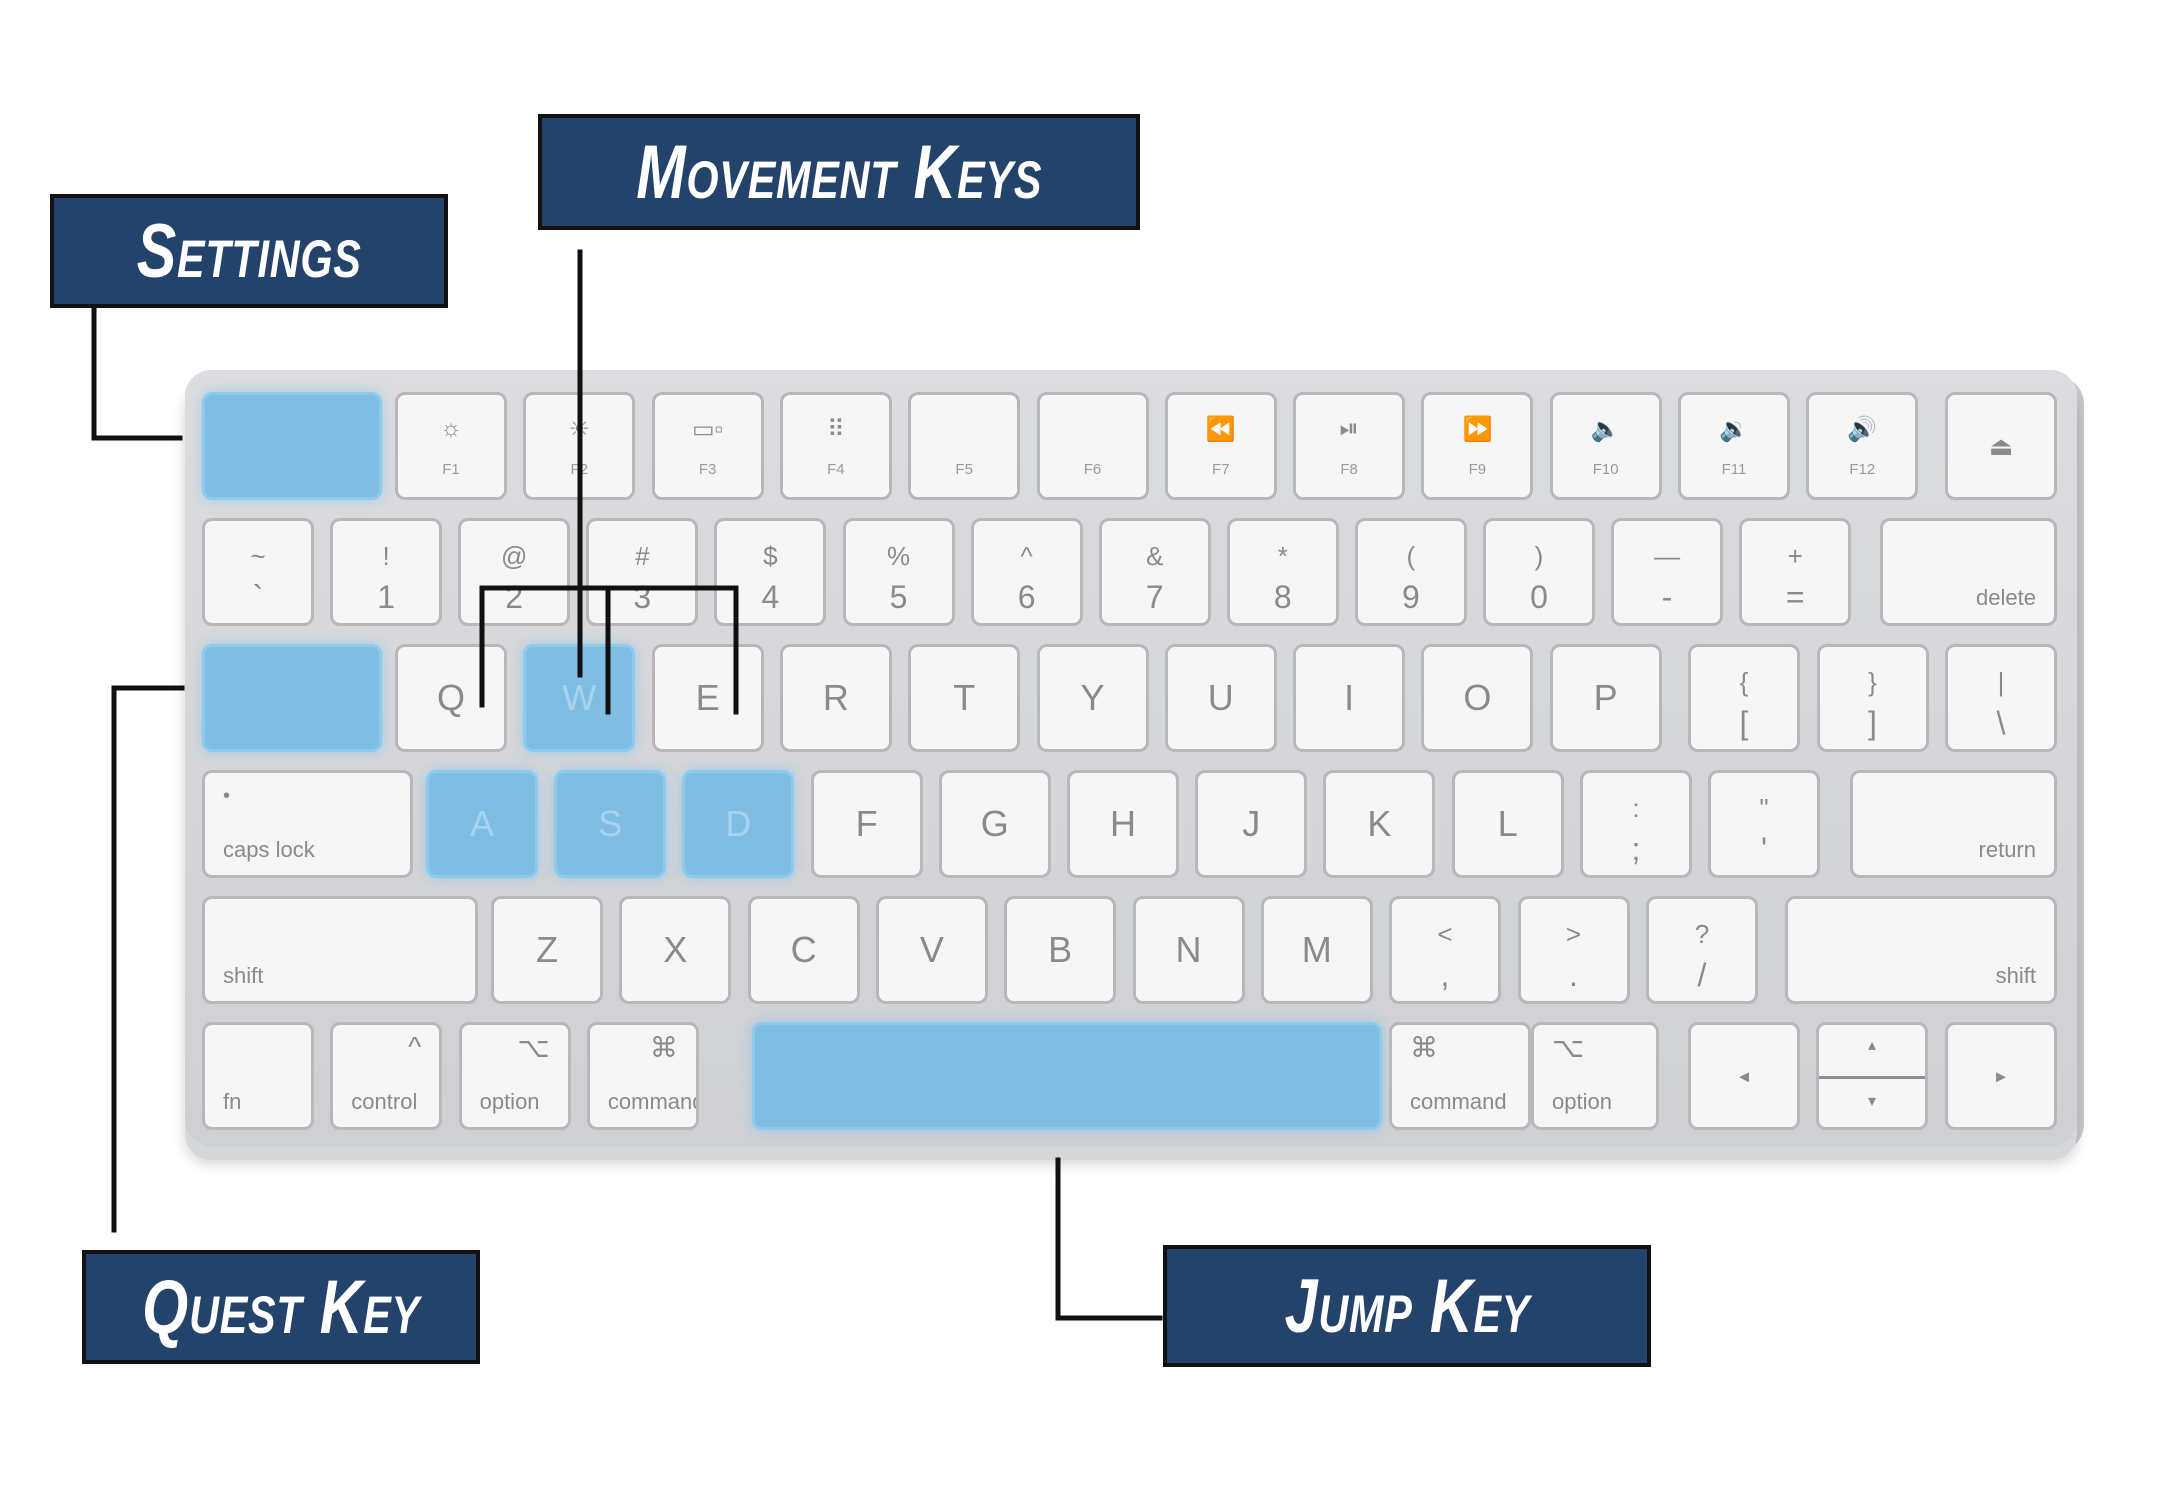  Describe the element at coordinates (1872, 1045) in the screenshot. I see `arrow-up-icon: ▴` at that location.